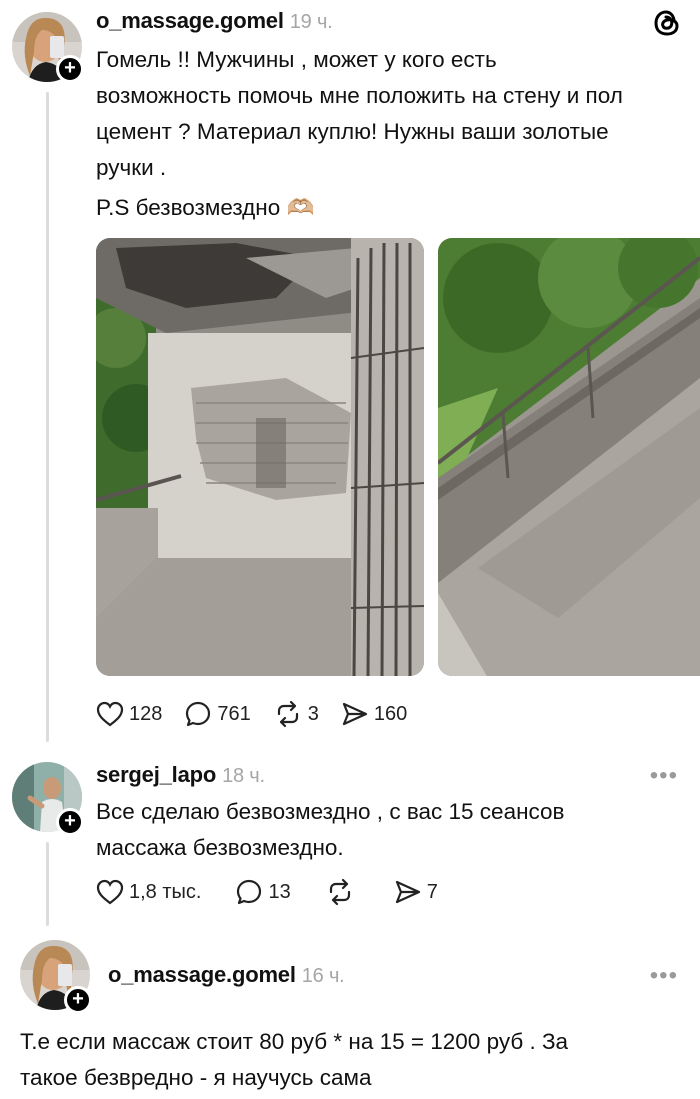 The image size is (700, 1099). Describe the element at coordinates (311, 22) in the screenshot. I see `post-time: 19 ч.` at that location.